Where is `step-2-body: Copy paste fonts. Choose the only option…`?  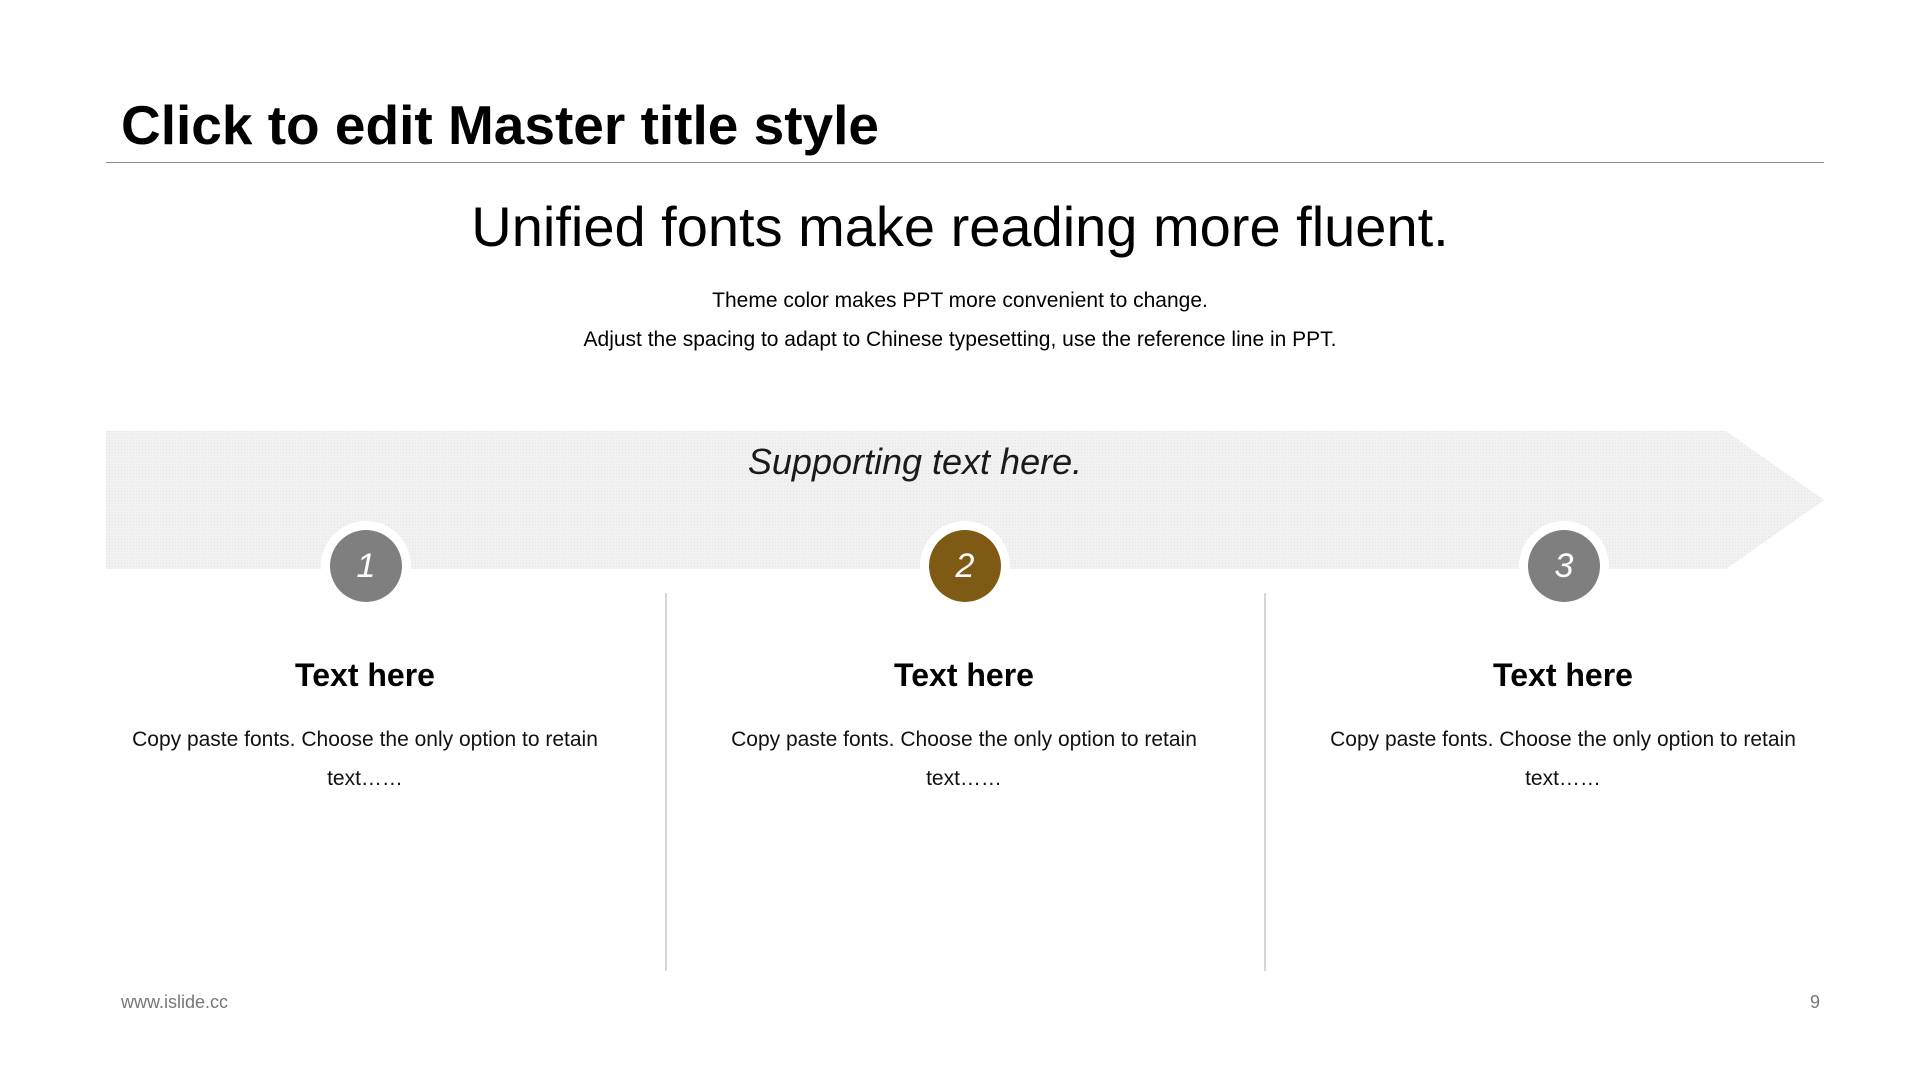 step-2-body: Copy paste fonts. Choose the only option… is located at coordinates (964, 759).